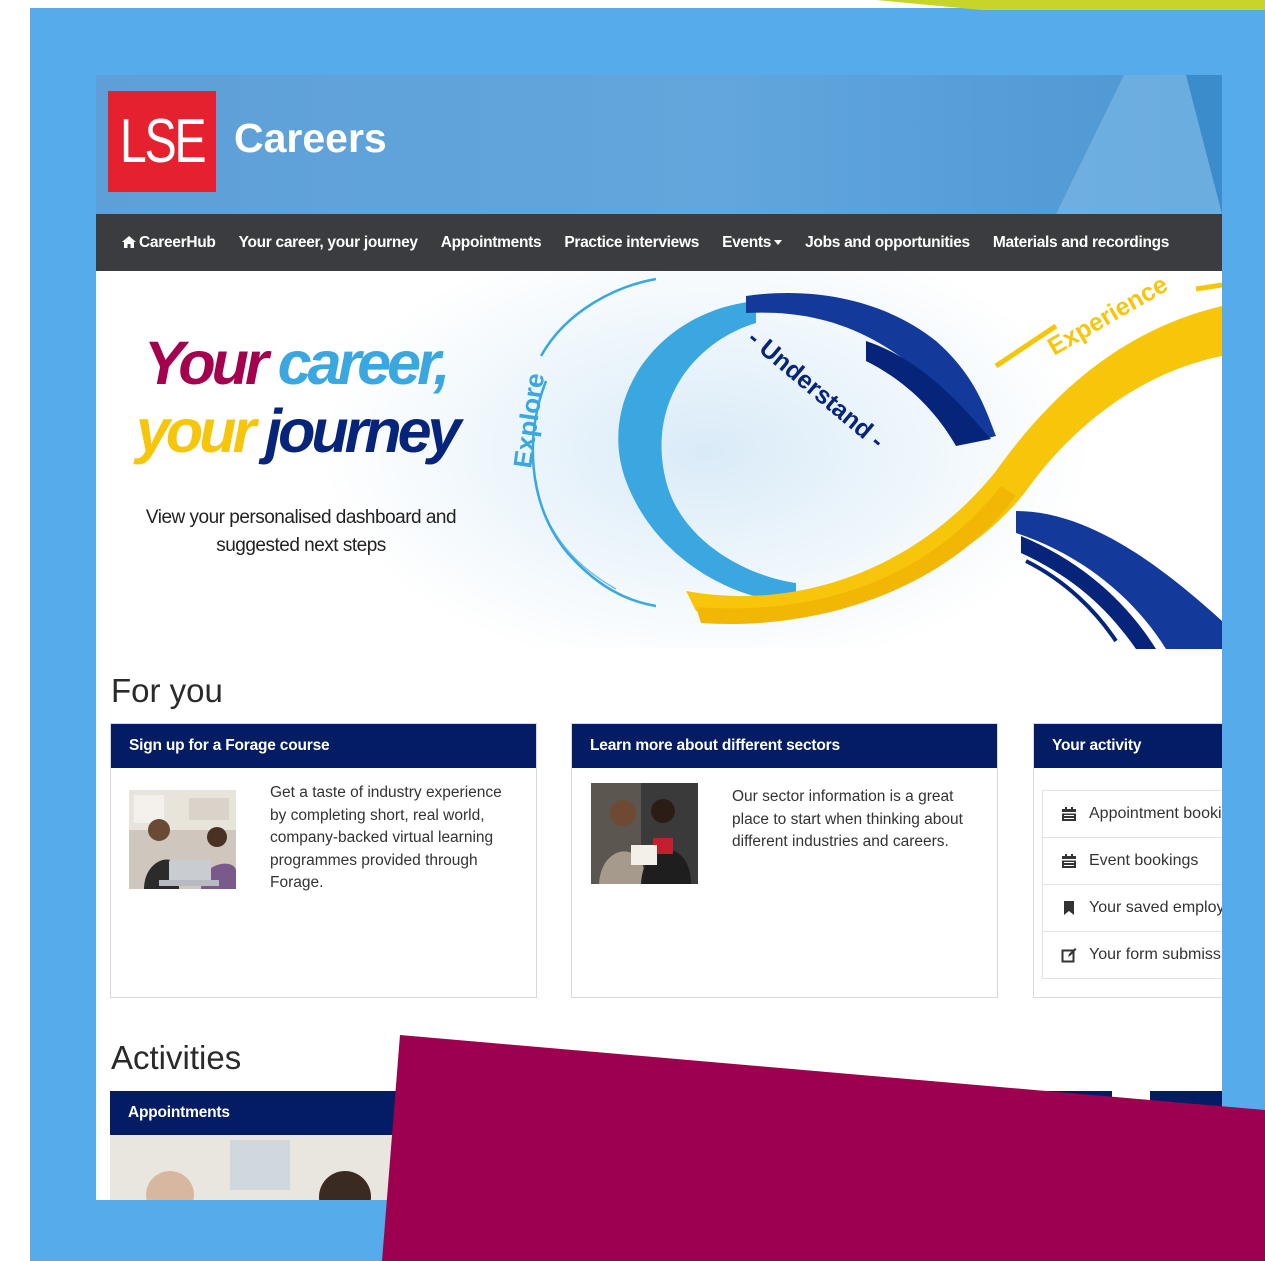 This screenshot has height=1261, width=1265. I want to click on card-title: Sign up for a Forage course, so click(323, 746).